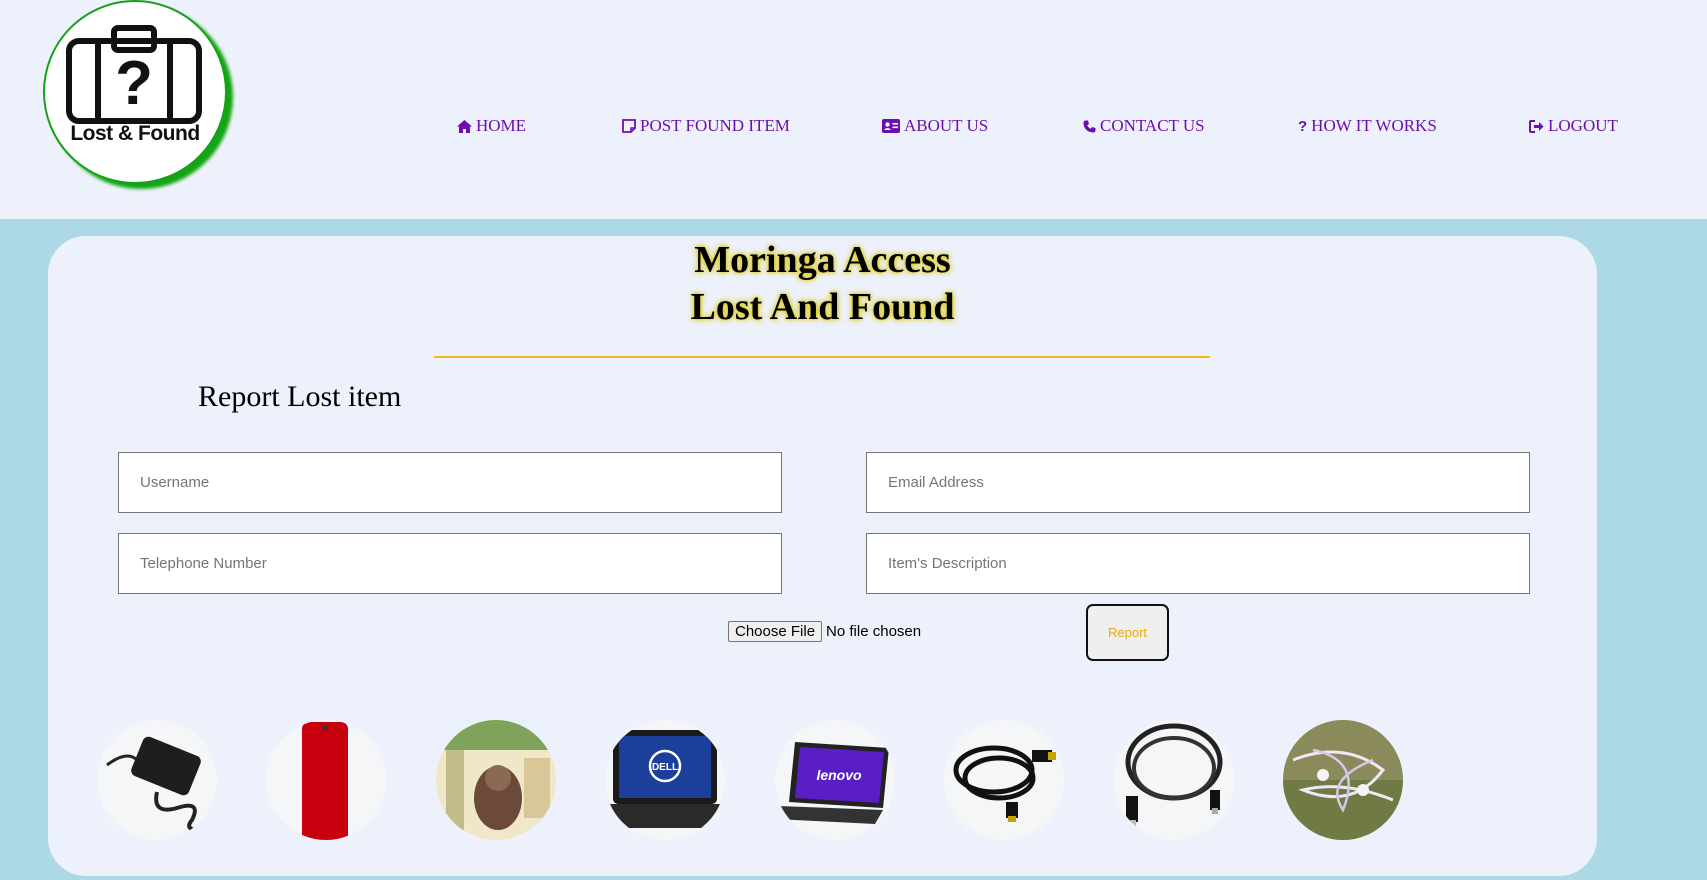 Image resolution: width=1707 pixels, height=880 pixels. I want to click on nav-logout: LOGOUT, so click(1573, 126).